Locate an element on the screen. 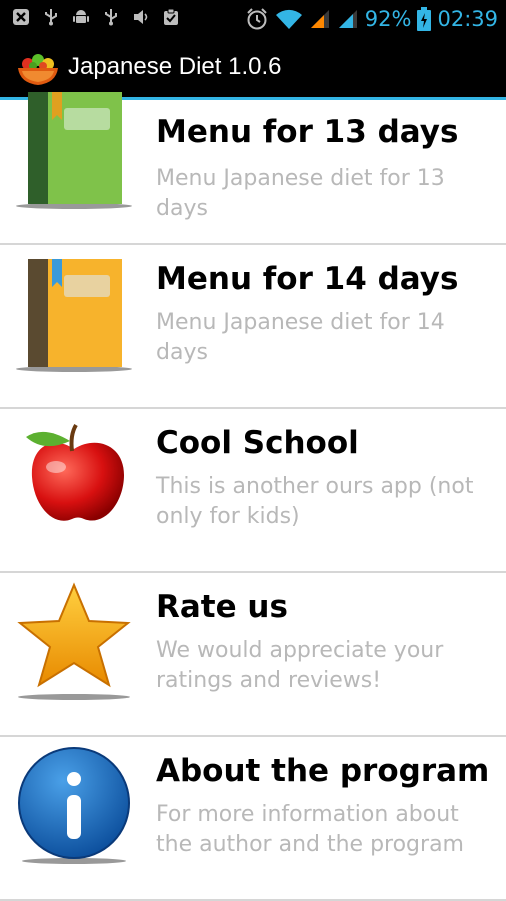  item-title: Menu for 13 days is located at coordinates (307, 132).